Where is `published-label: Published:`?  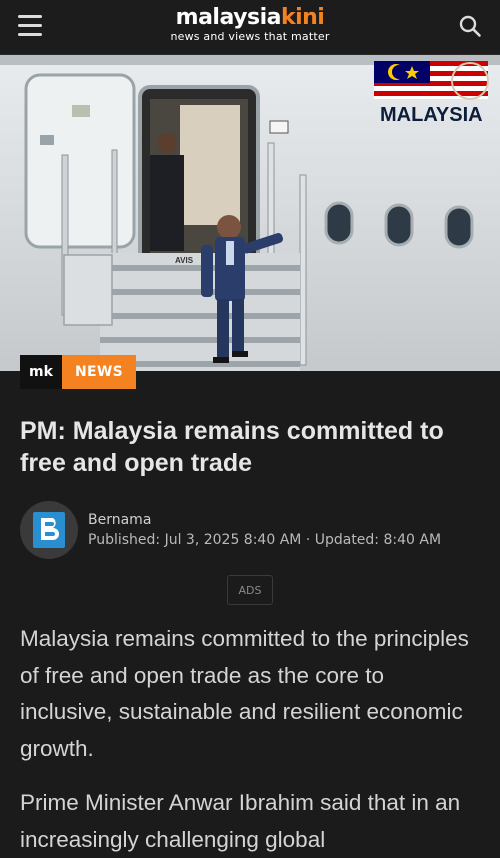
published-label: Published: is located at coordinates (124, 540).